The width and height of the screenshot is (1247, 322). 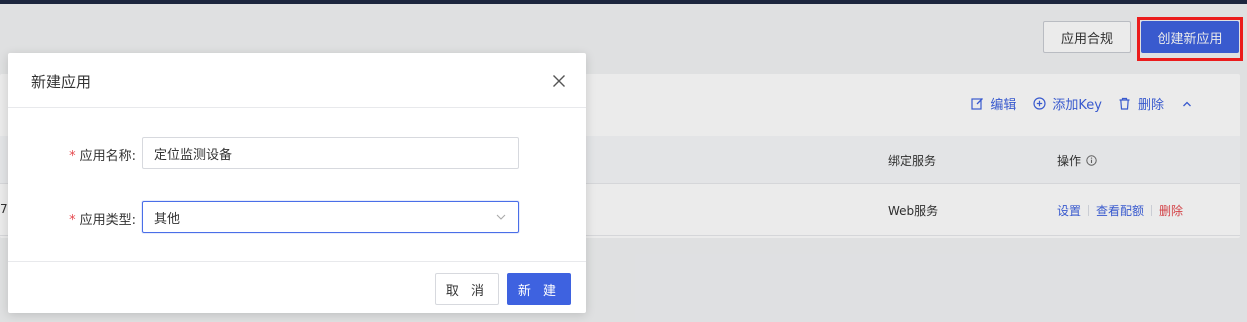 What do you see at coordinates (467, 289) in the screenshot?
I see `cancel-button: 取 消` at bounding box center [467, 289].